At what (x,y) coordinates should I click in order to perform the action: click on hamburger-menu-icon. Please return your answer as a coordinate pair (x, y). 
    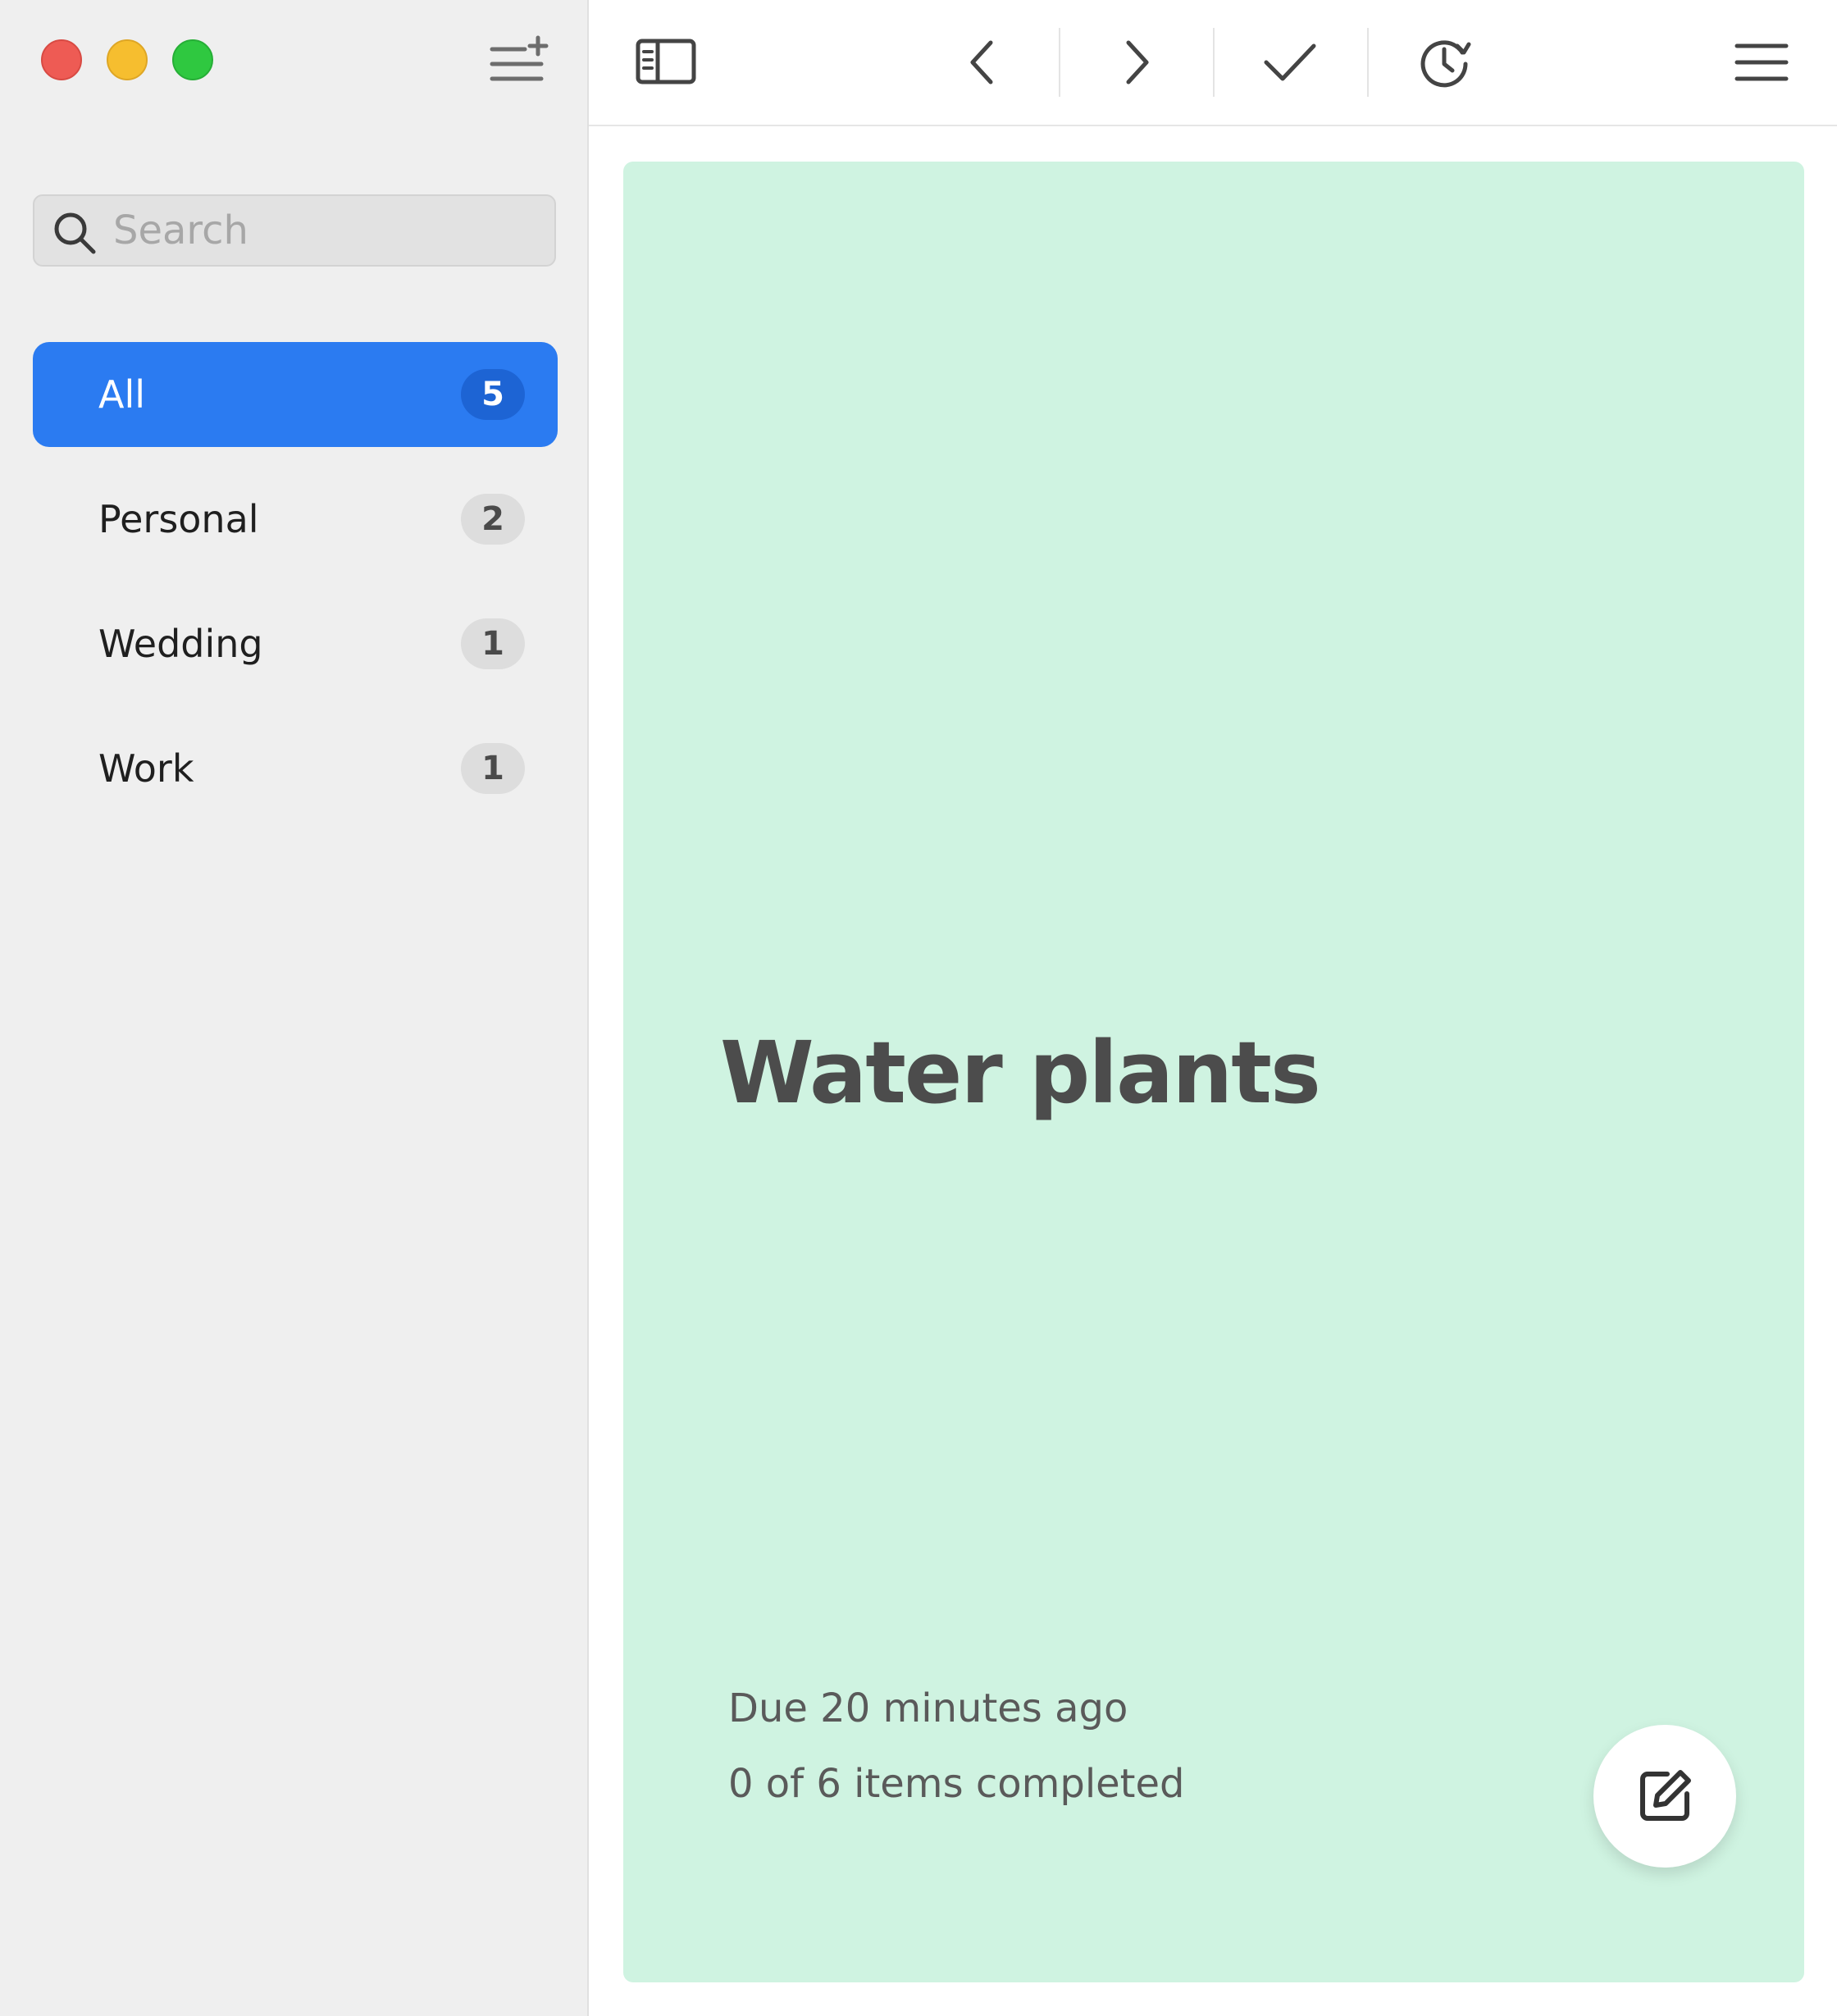
    Looking at the image, I should click on (1762, 62).